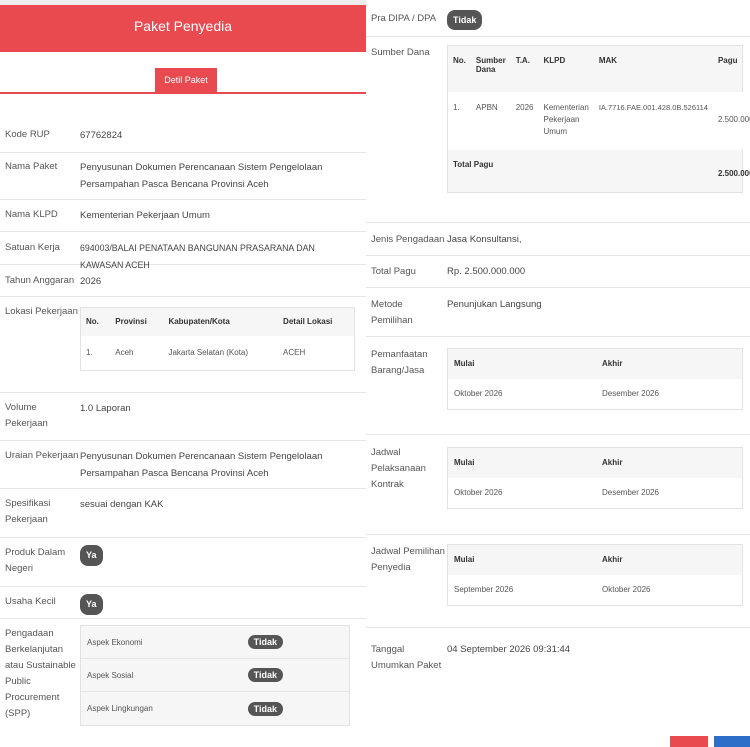  Describe the element at coordinates (399, 354) in the screenshot. I see `pemanfaatan-label-1: Pemanfaatan` at that location.